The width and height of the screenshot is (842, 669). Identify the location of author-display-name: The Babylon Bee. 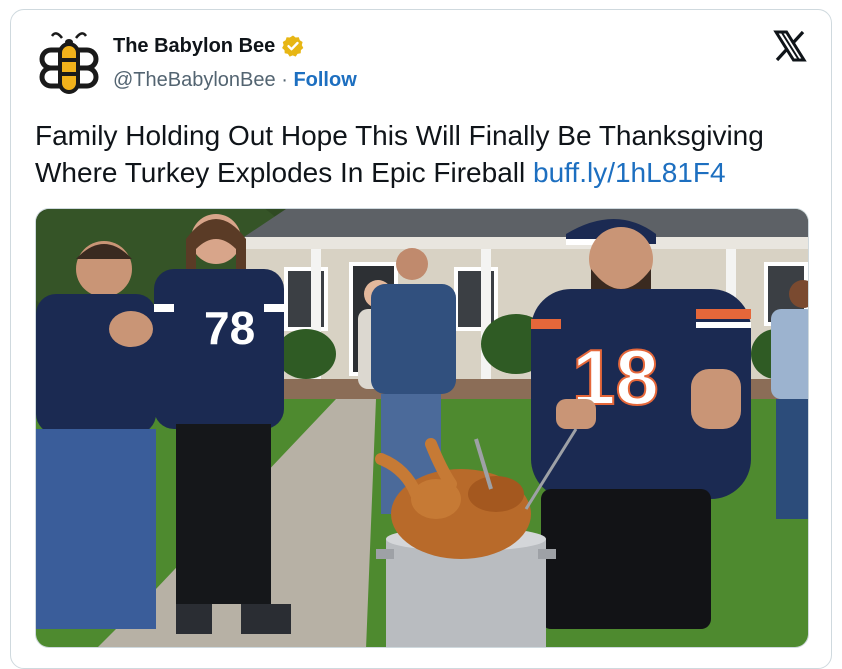
(194, 46).